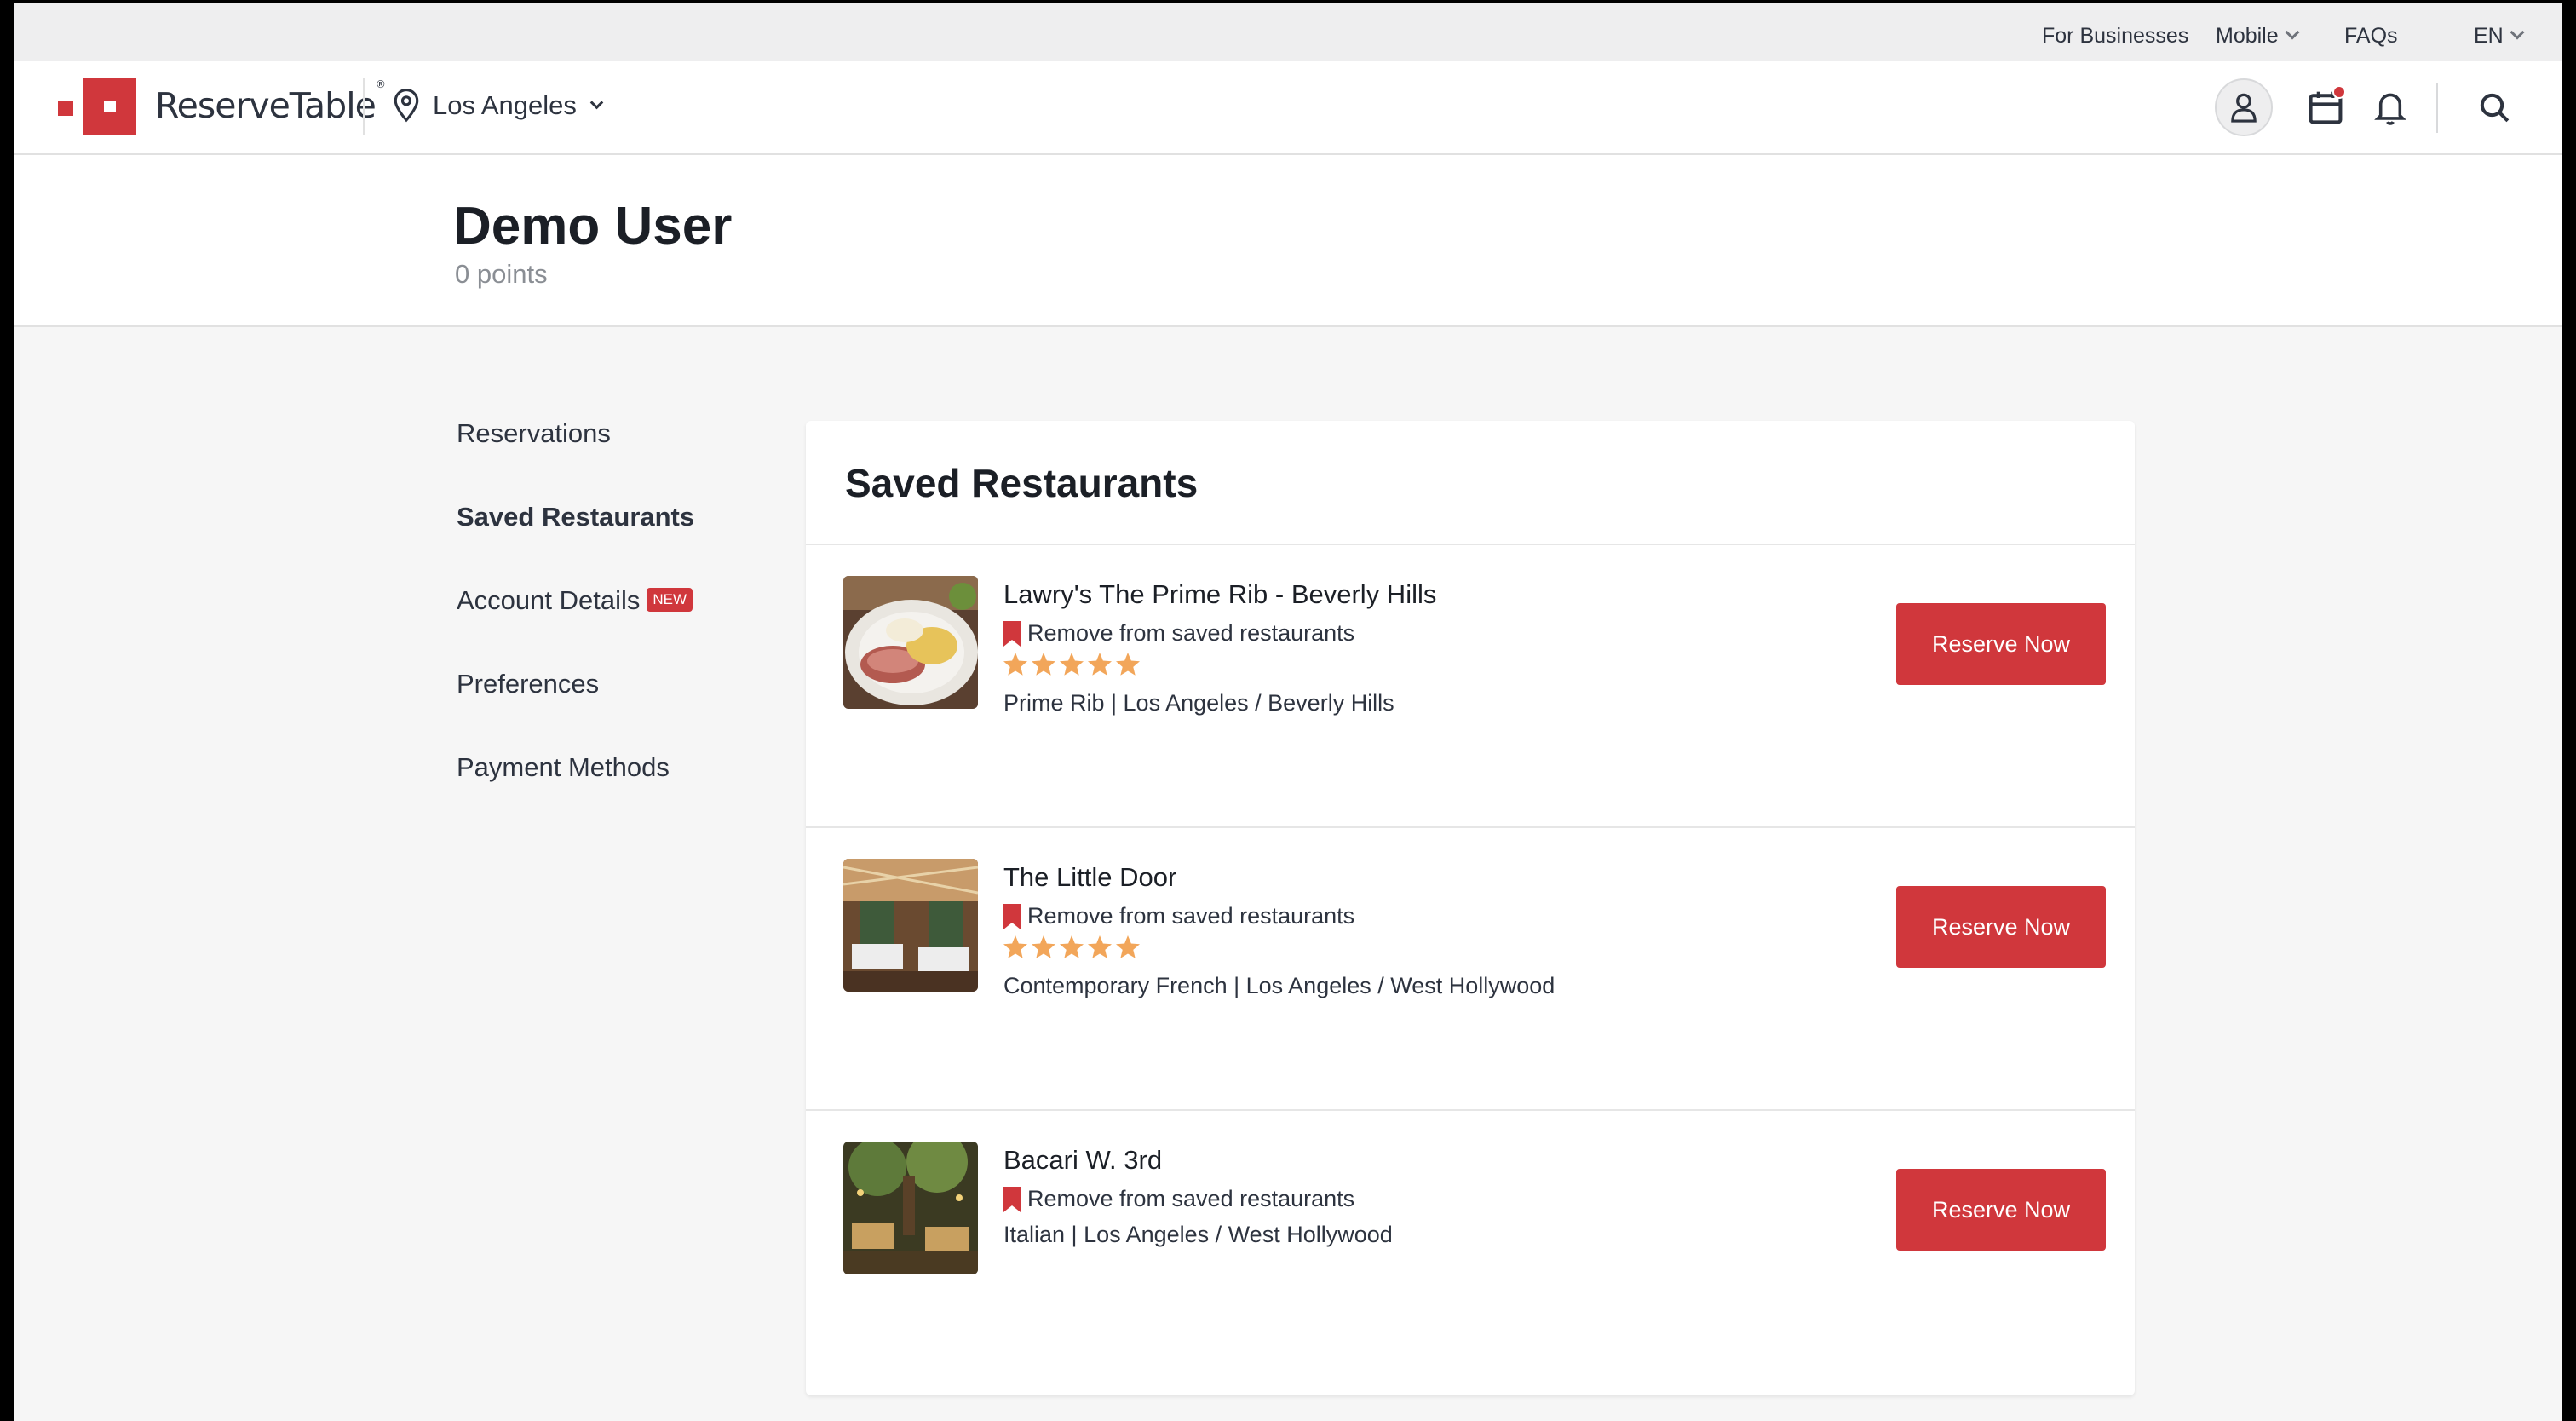 The height and width of the screenshot is (1421, 2576). What do you see at coordinates (1219, 594) in the screenshot?
I see `restaurant-name: Lawry's The Prime Rib - Beverly Hills` at bounding box center [1219, 594].